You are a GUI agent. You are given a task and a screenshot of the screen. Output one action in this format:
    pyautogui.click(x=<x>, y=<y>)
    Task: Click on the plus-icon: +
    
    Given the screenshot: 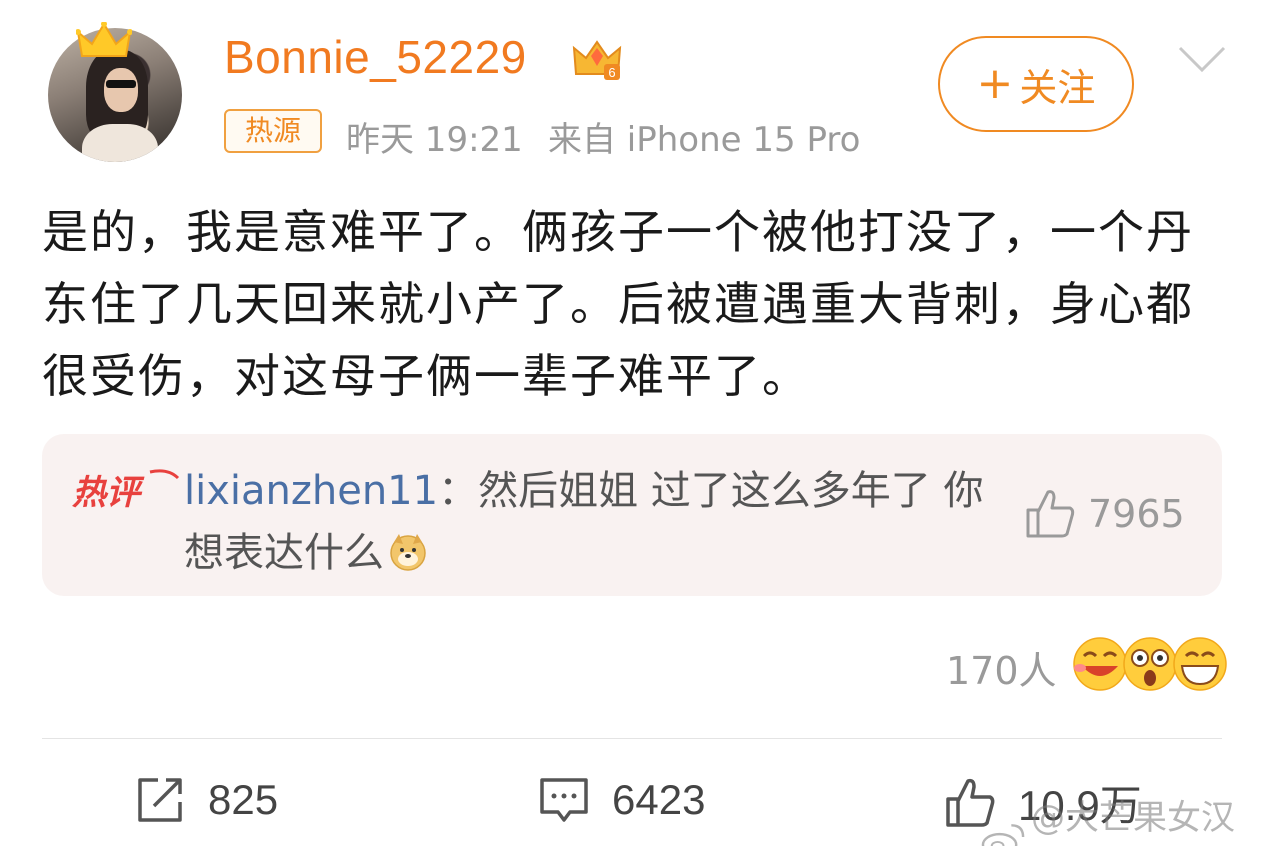 What is the action you would take?
    pyautogui.click(x=995, y=83)
    